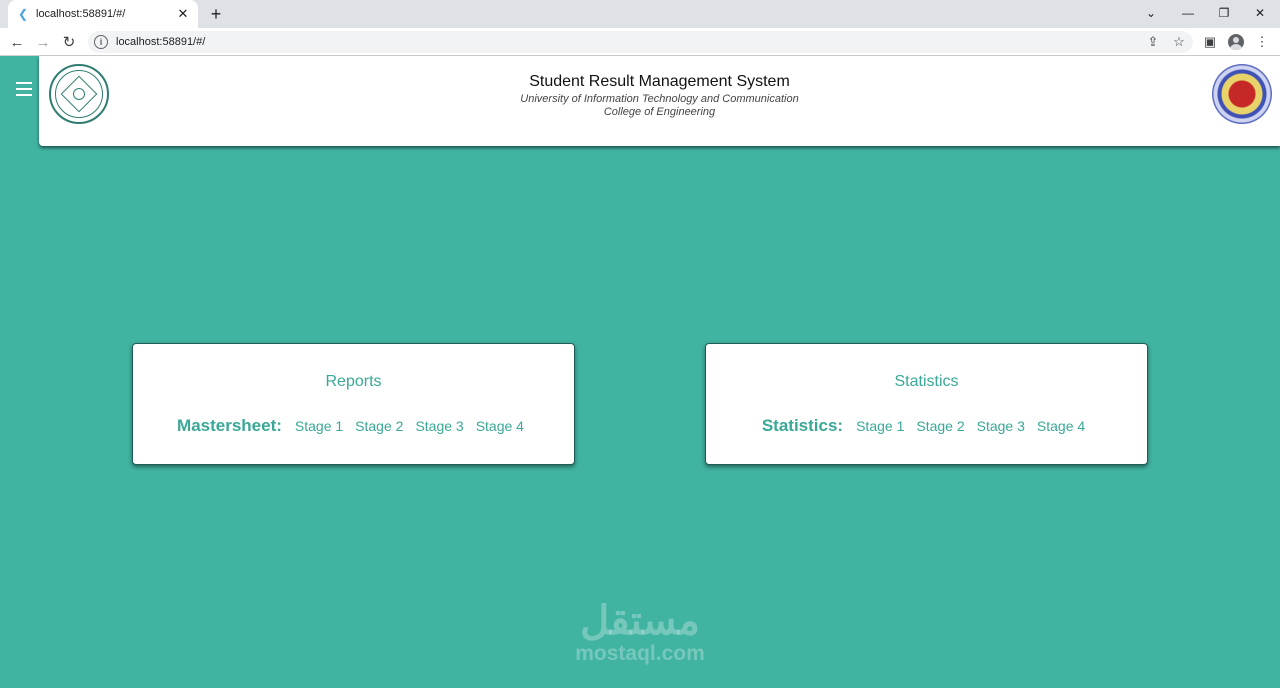  Describe the element at coordinates (1236, 42) in the screenshot. I see `profile-avatar-icon` at that location.